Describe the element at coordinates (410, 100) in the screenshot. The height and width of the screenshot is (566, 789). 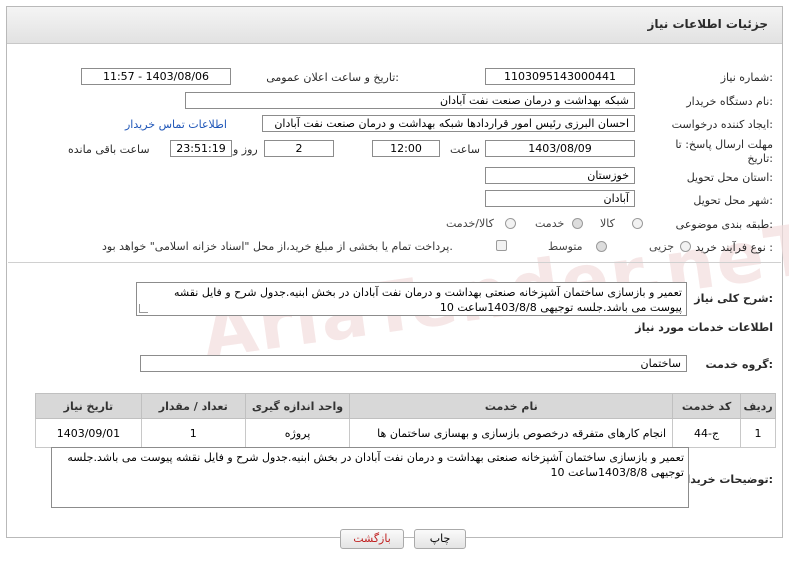
I see `buyer-org-field: شبکه بهداشت و درمان صنعت نفت آبادان` at that location.